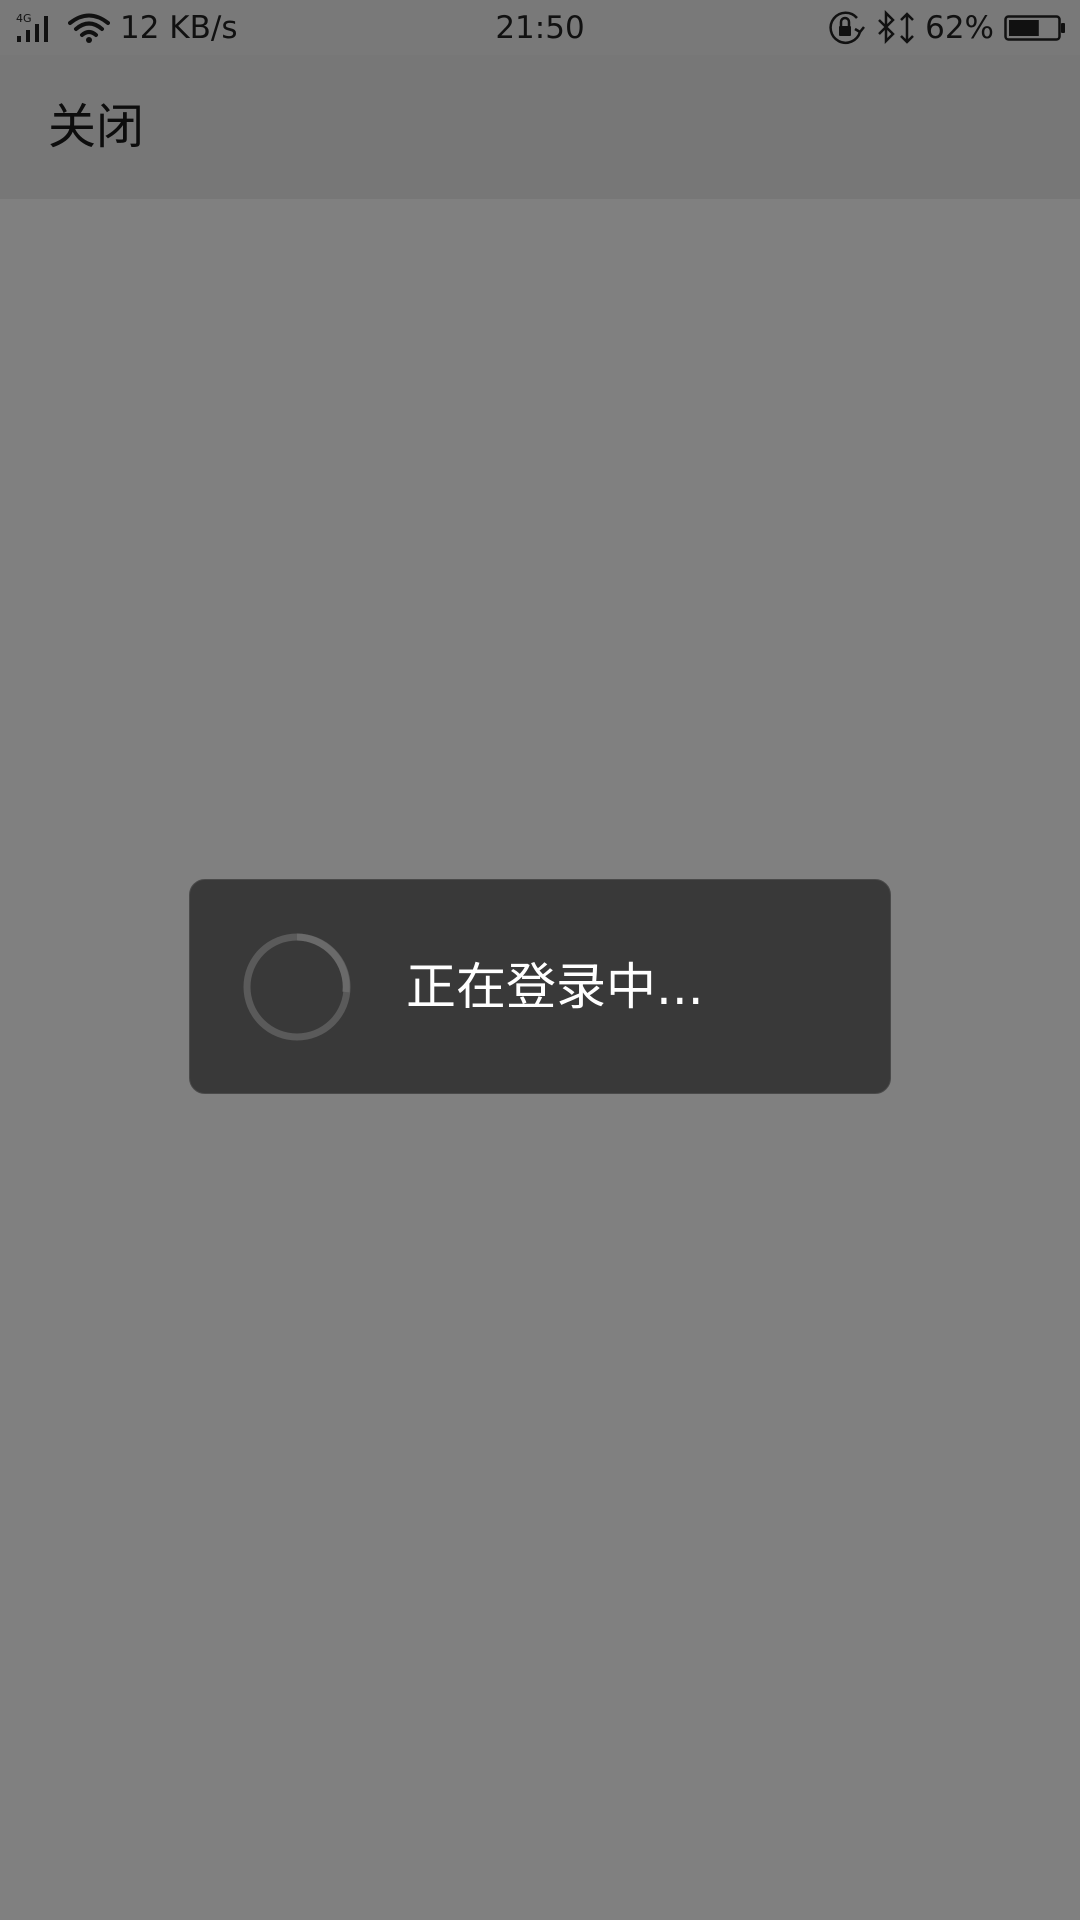 Image resolution: width=1080 pixels, height=1920 pixels. Describe the element at coordinates (847, 28) in the screenshot. I see `rotation-lock-icon` at that location.